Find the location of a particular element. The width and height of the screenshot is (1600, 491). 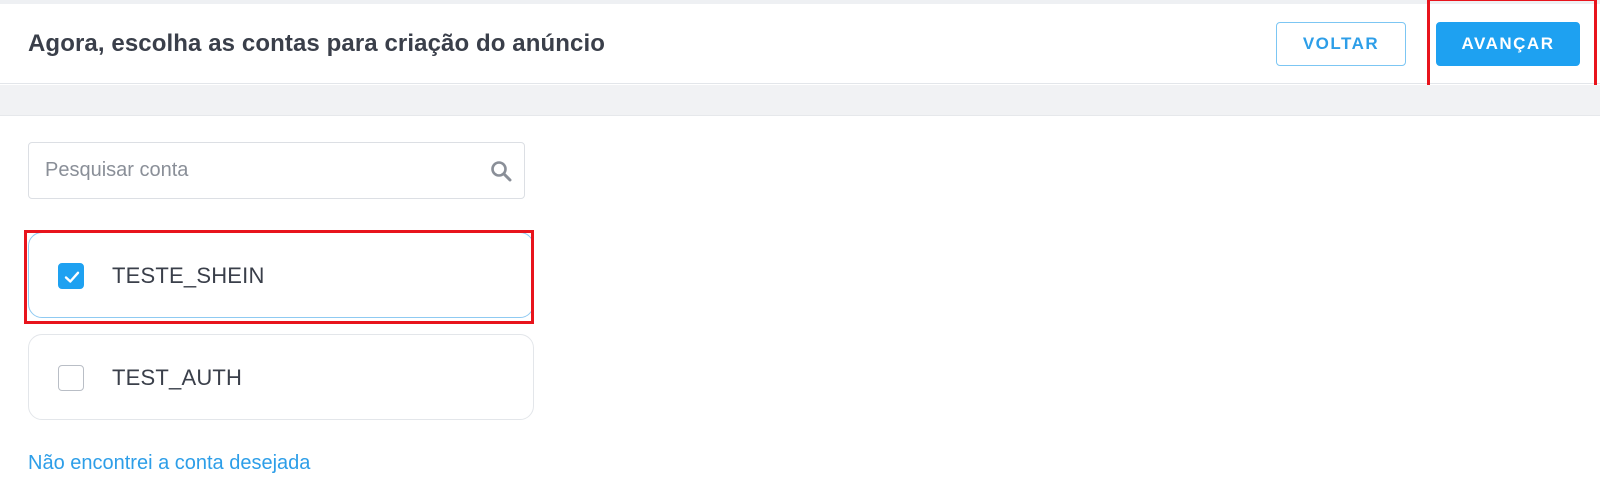

section-divider is located at coordinates (800, 100).